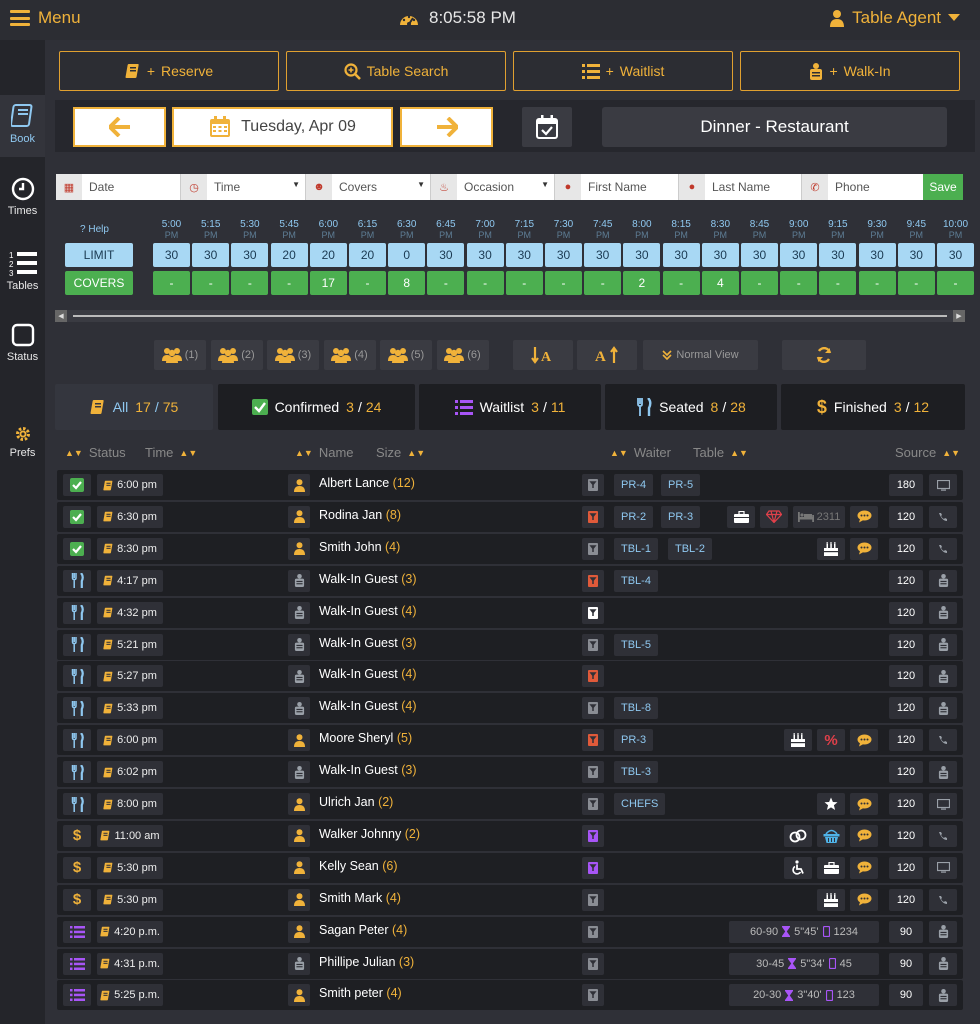  Describe the element at coordinates (607, 355) in the screenshot. I see `sort-descending-button: A` at that location.